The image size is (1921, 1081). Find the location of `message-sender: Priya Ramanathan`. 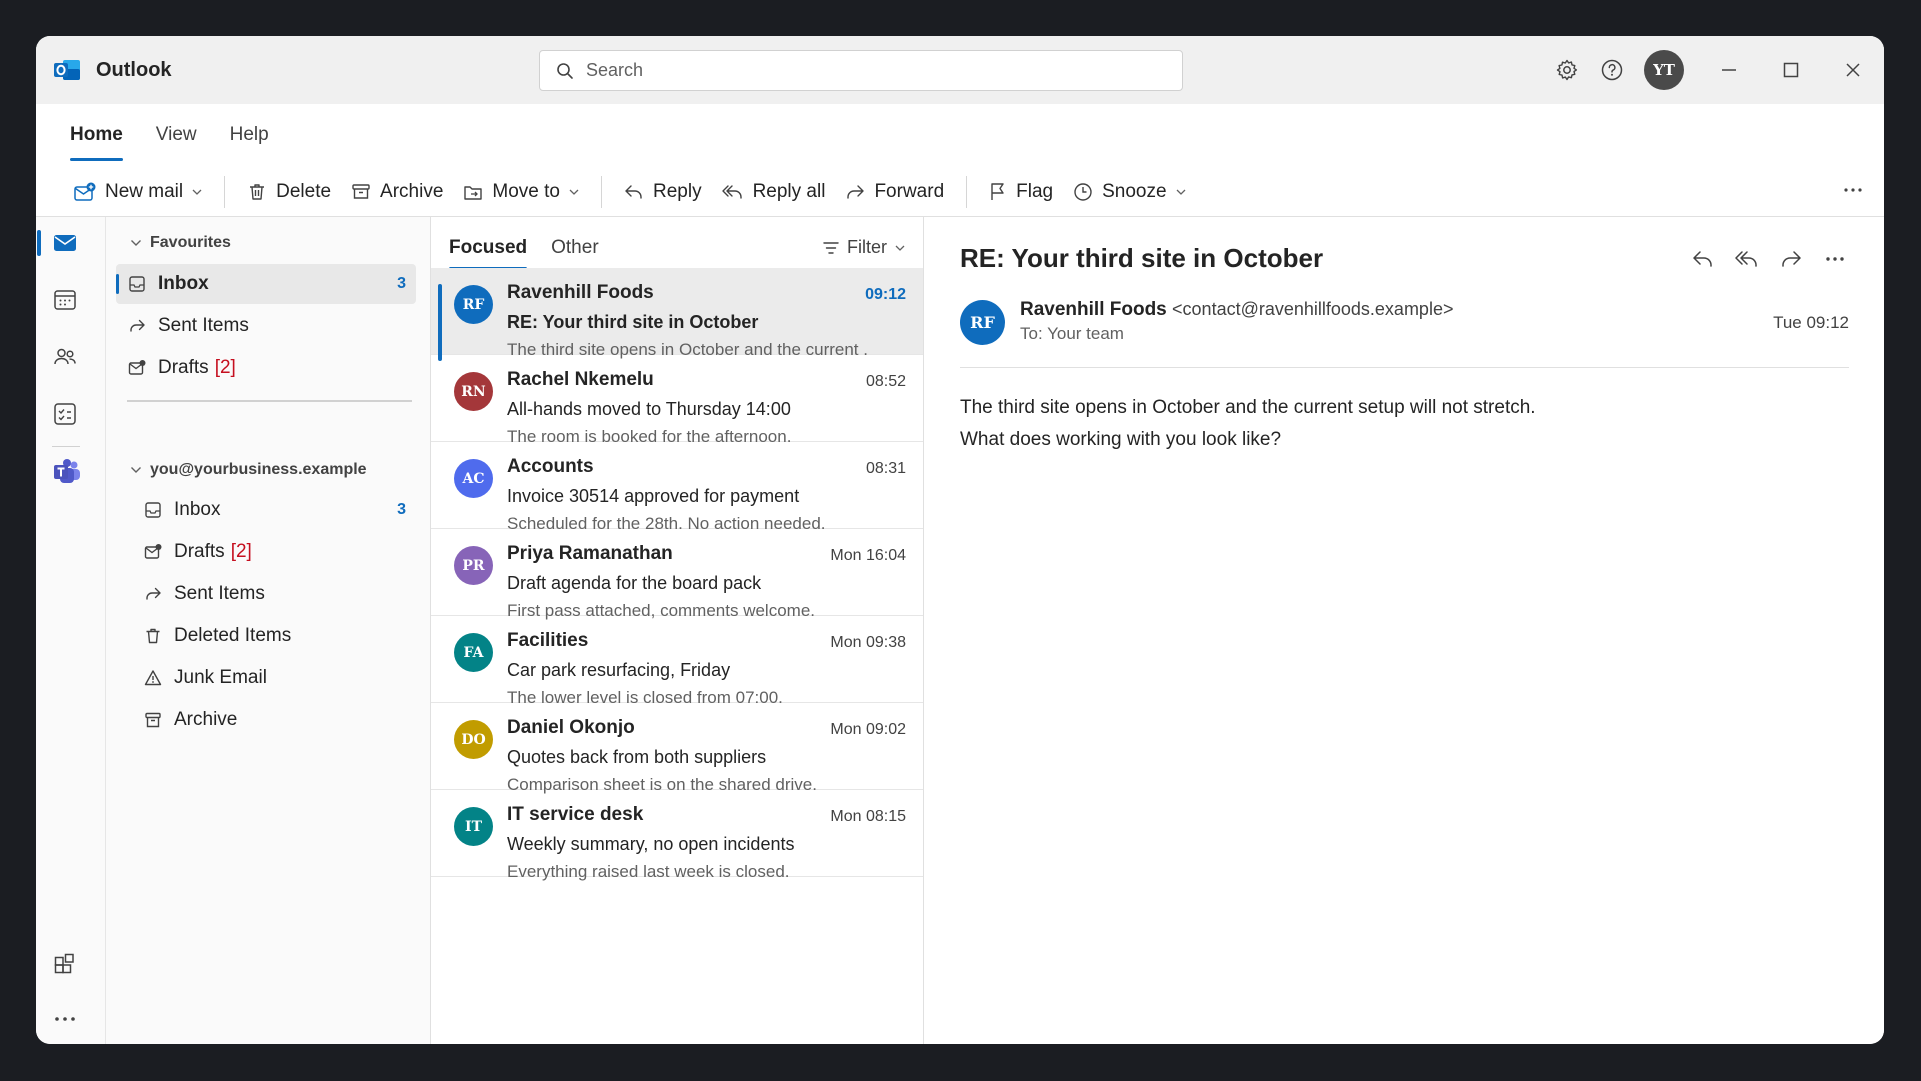

message-sender: Priya Ramanathan is located at coordinates (590, 553).